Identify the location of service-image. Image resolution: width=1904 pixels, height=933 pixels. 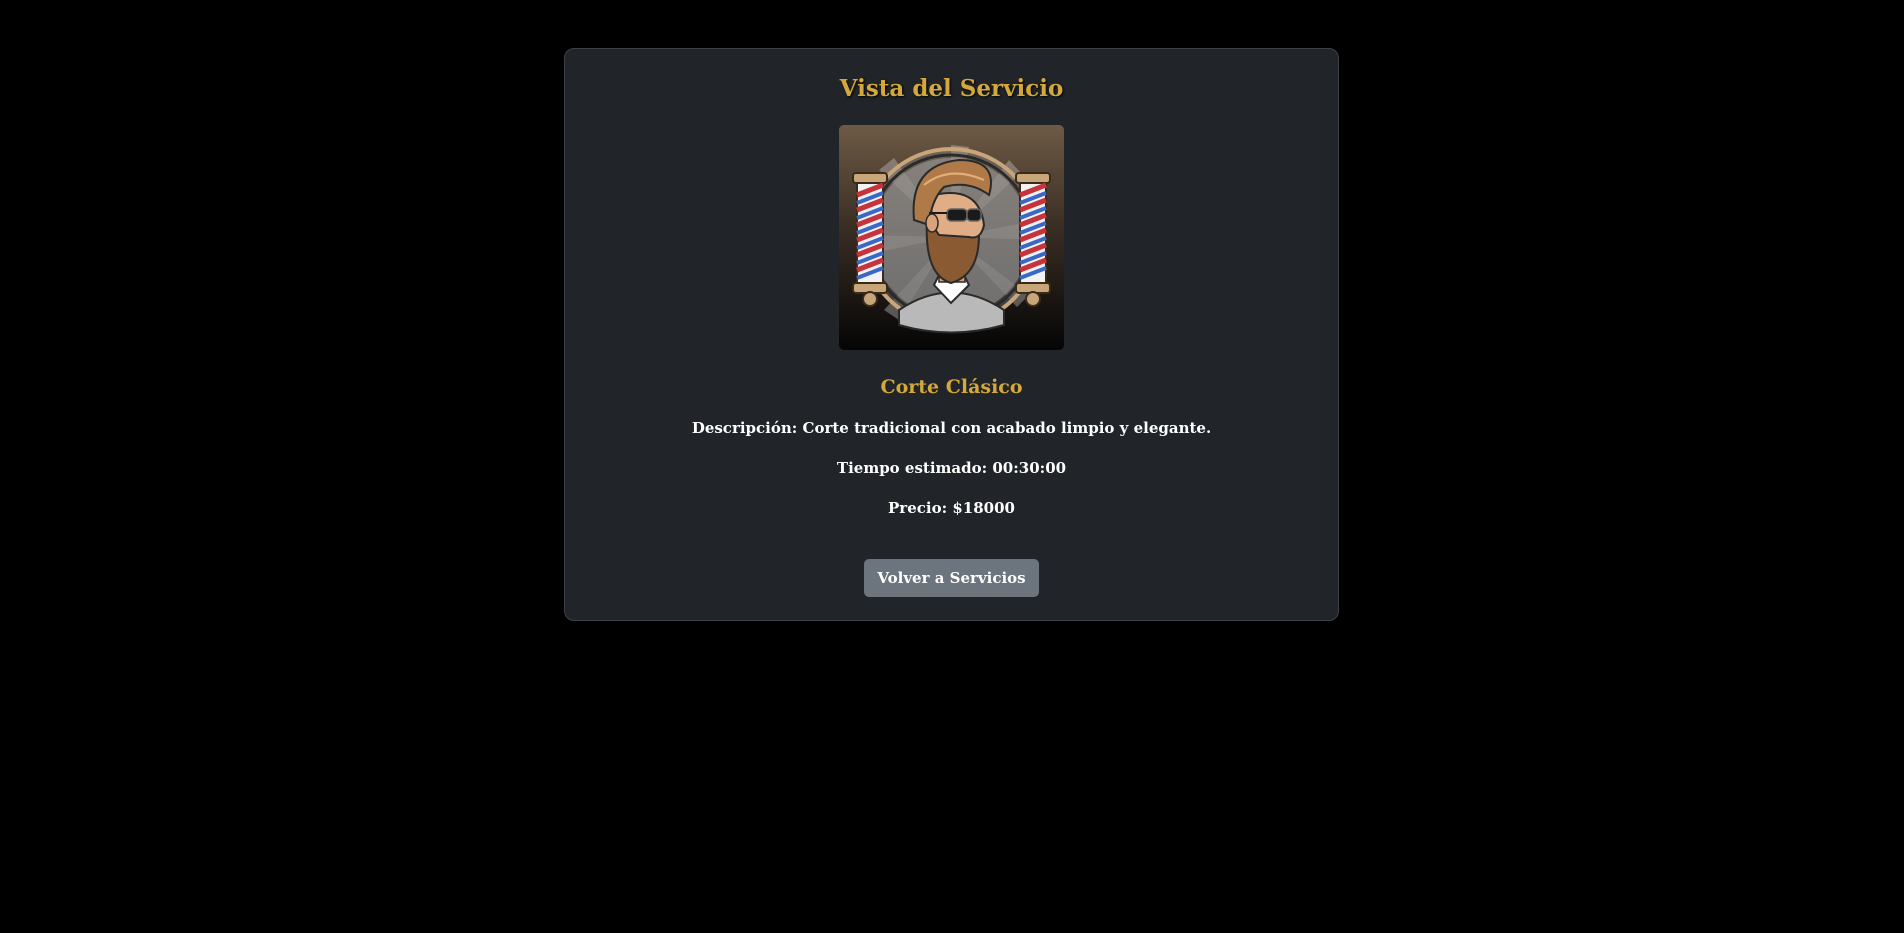
(951, 237).